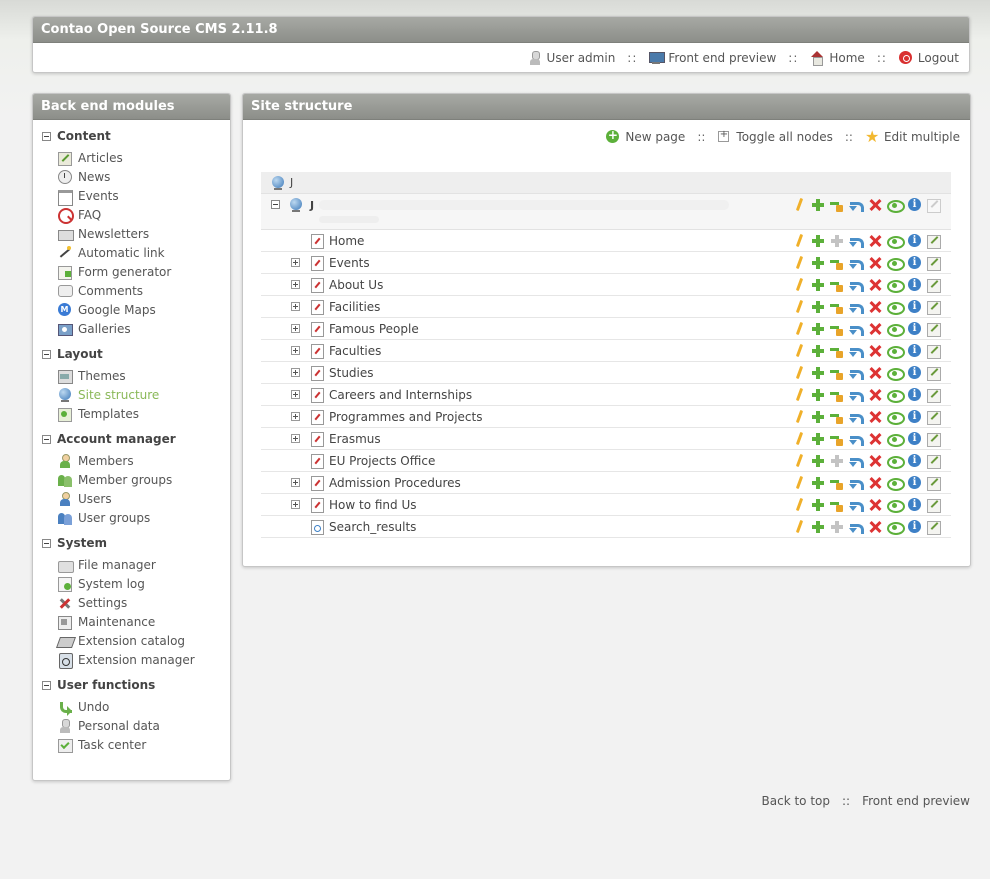  I want to click on page-name: Famous People, so click(374, 329).